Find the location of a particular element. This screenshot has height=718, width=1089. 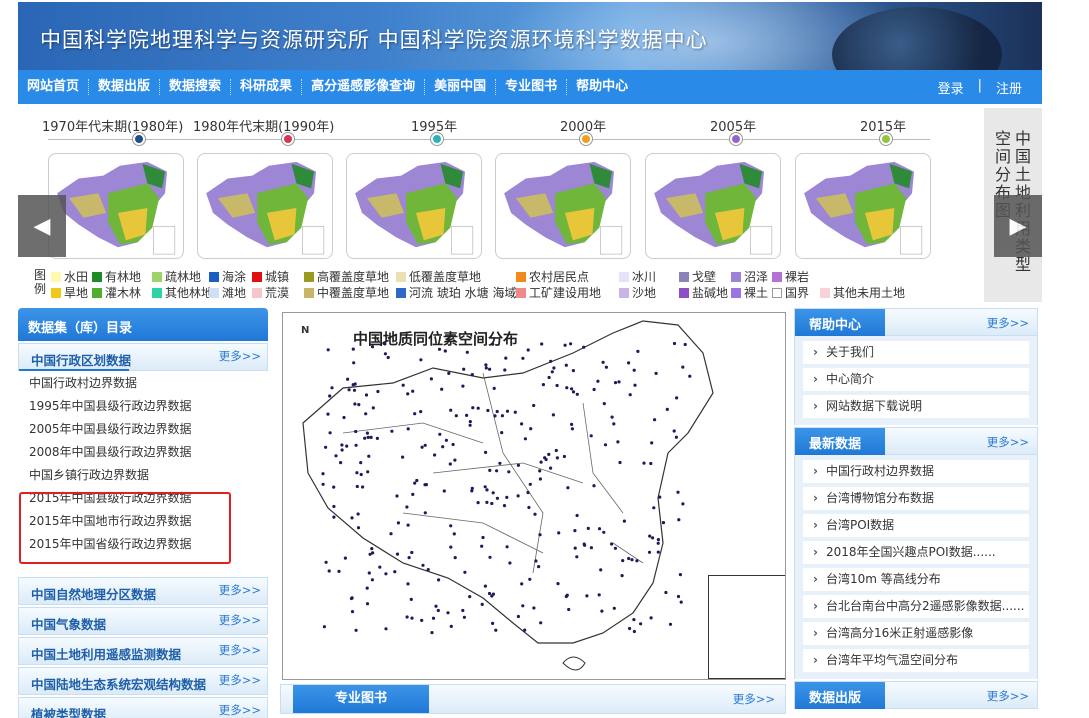

legend-label: 滩地 is located at coordinates (234, 293).